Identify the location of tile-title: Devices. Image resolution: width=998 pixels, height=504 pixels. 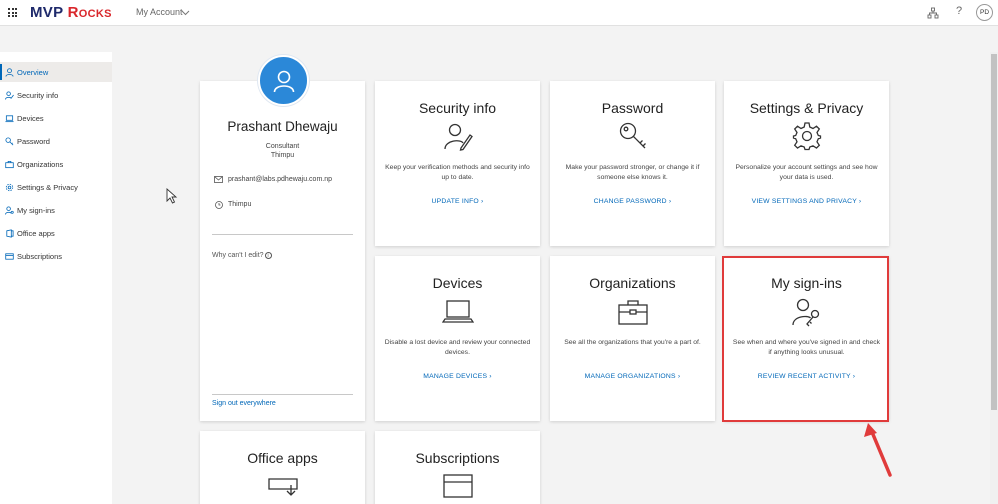
(457, 283).